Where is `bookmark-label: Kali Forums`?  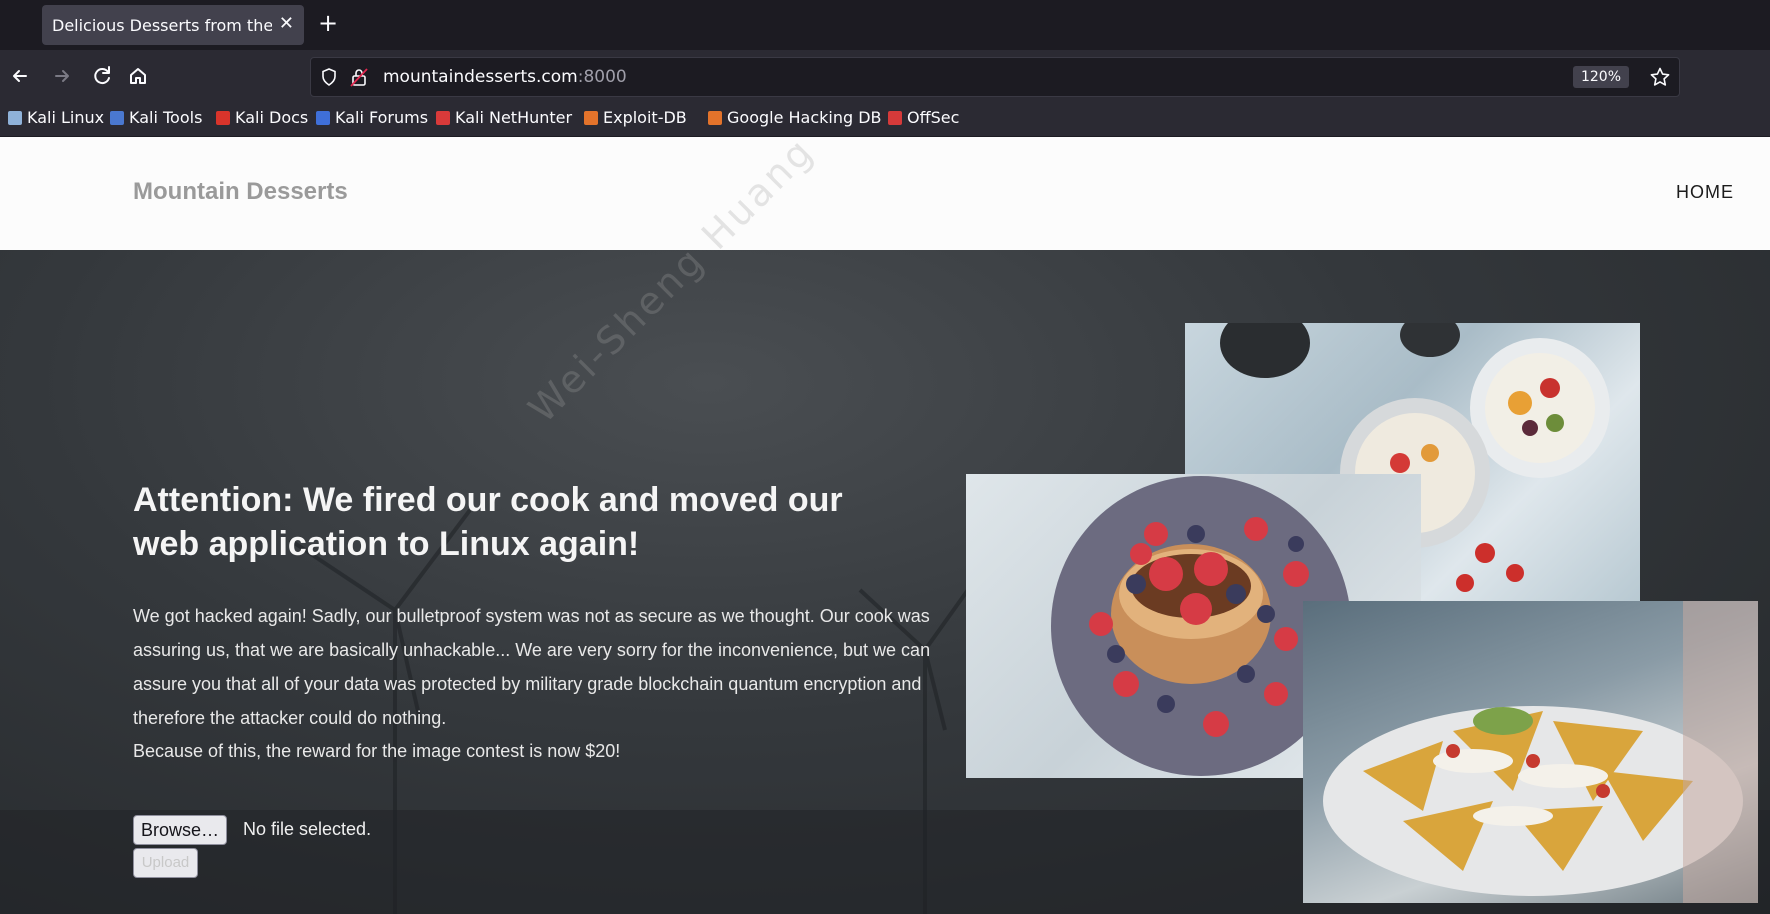 bookmark-label: Kali Forums is located at coordinates (382, 117).